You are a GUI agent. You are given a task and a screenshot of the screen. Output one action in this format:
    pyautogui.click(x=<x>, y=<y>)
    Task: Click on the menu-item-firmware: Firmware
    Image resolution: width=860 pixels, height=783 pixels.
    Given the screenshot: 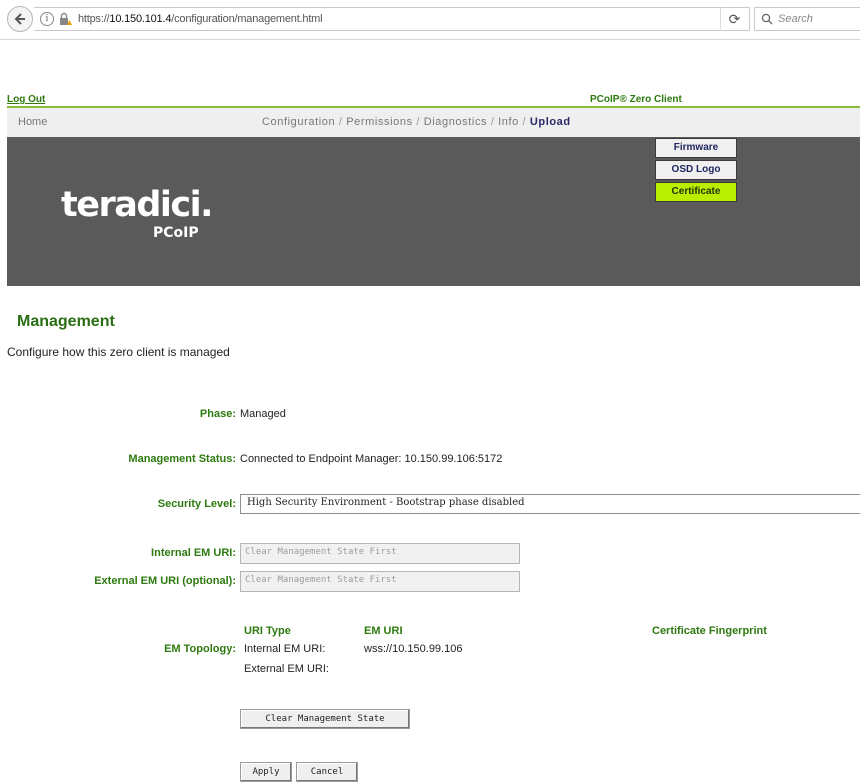 What is the action you would take?
    pyautogui.click(x=696, y=148)
    